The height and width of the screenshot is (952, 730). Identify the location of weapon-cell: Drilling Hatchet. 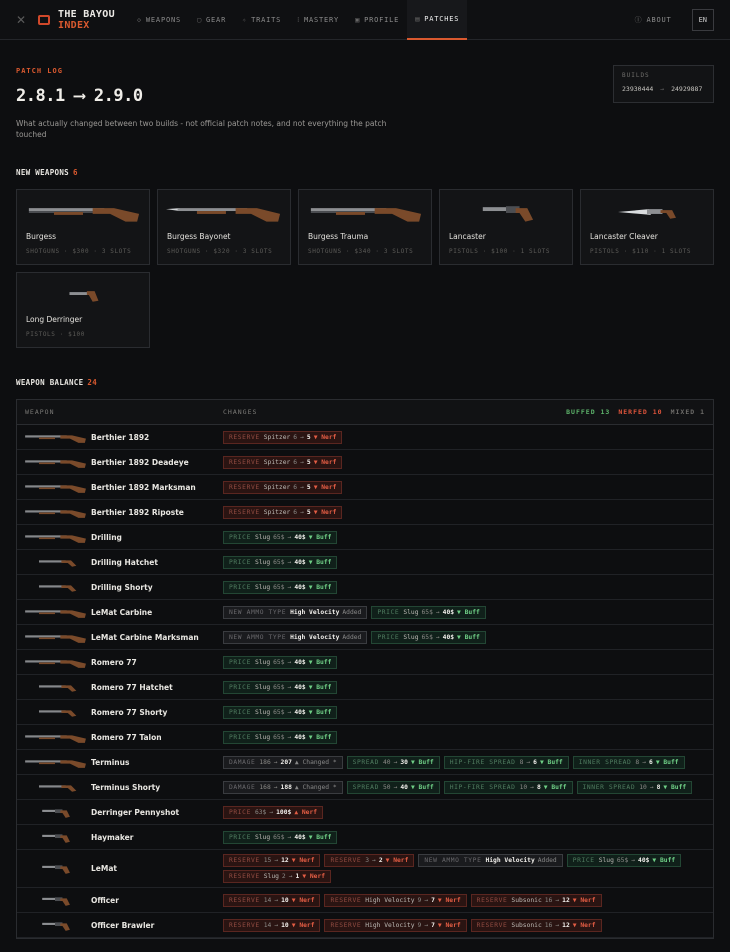
(120, 562).